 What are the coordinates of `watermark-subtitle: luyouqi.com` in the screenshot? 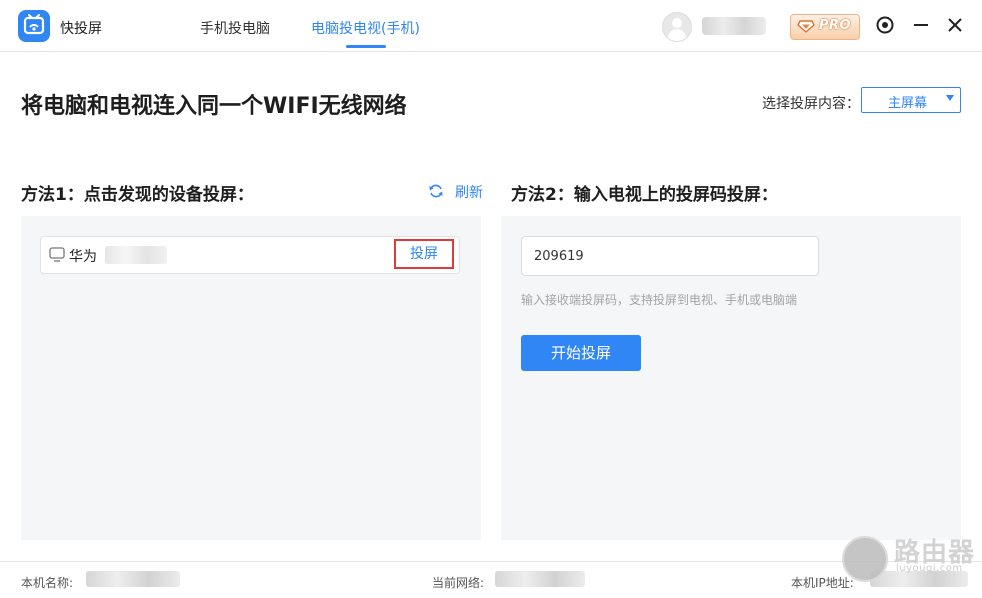 It's located at (929, 568).